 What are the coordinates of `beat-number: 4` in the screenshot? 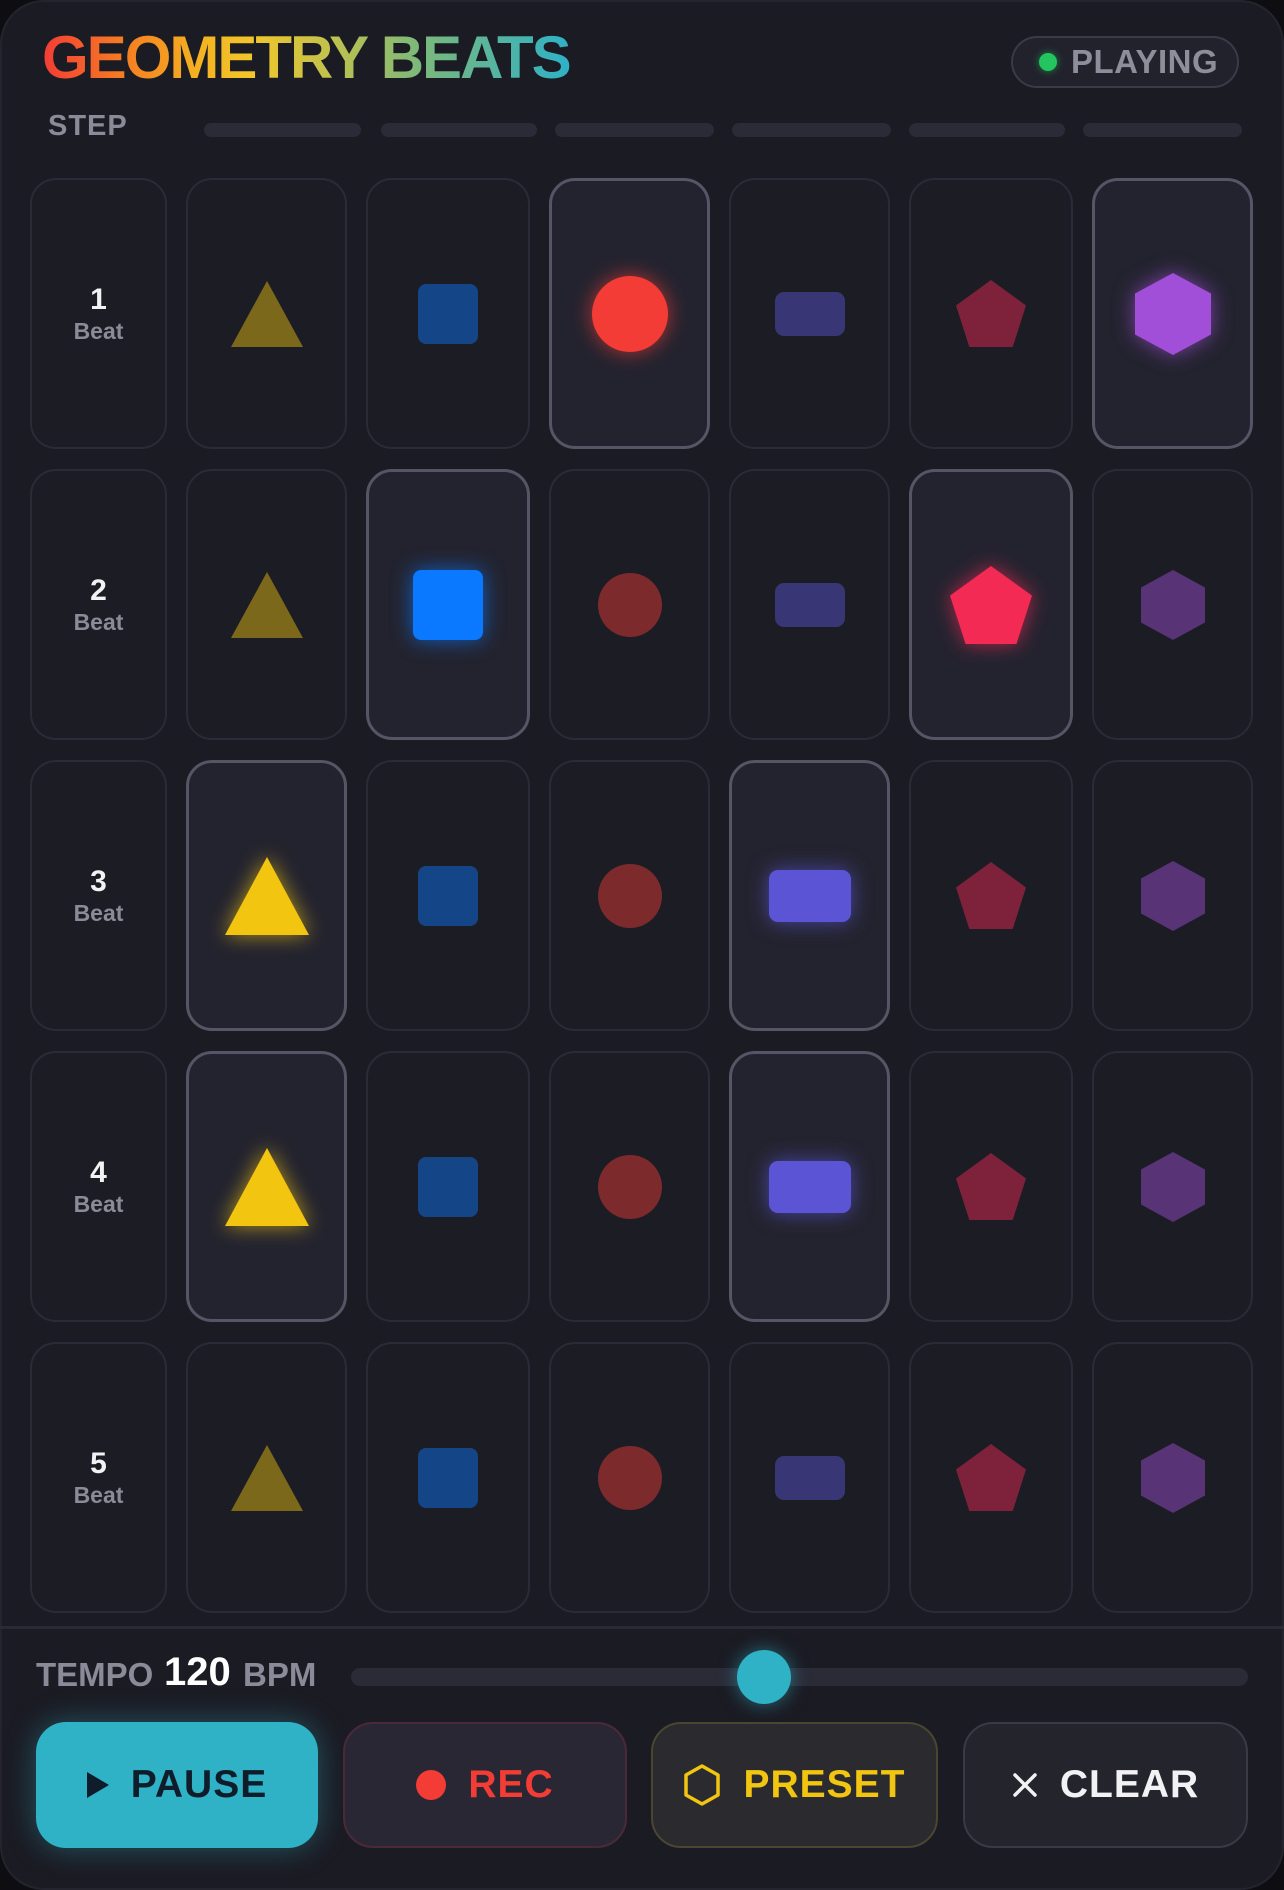 It's located at (98, 1172).